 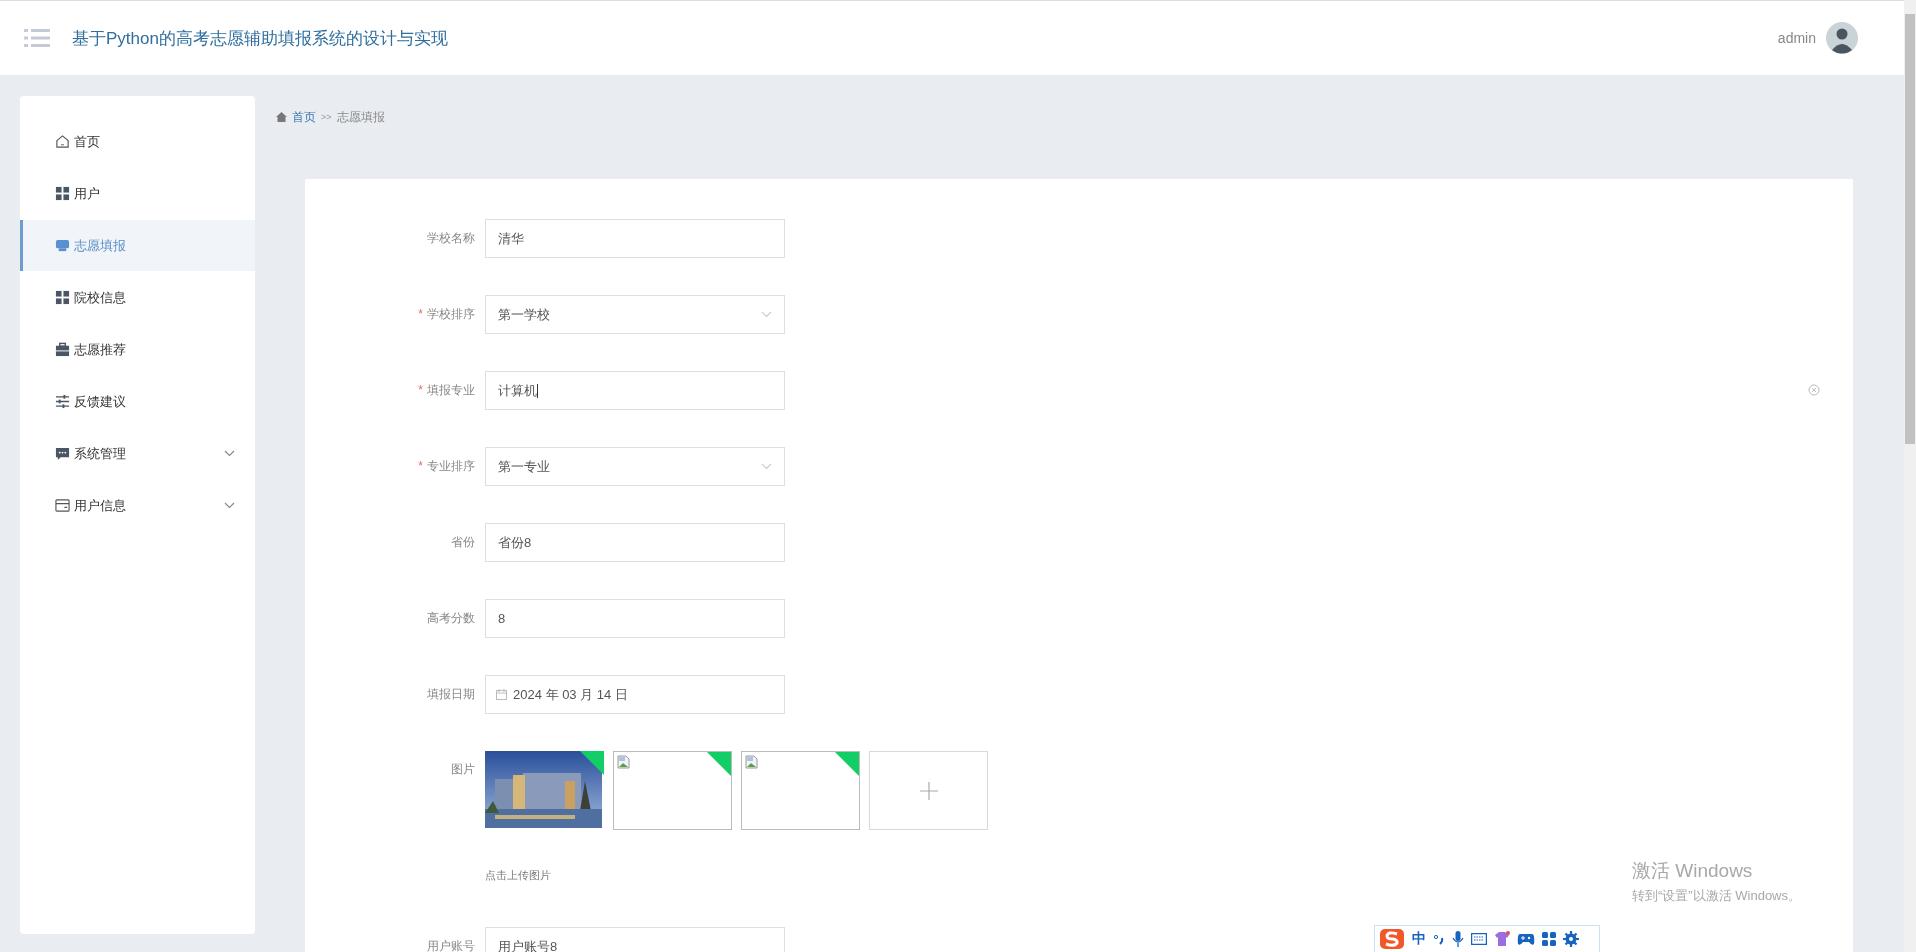 What do you see at coordinates (635, 939) in the screenshot?
I see `text-field: 用户账号8` at bounding box center [635, 939].